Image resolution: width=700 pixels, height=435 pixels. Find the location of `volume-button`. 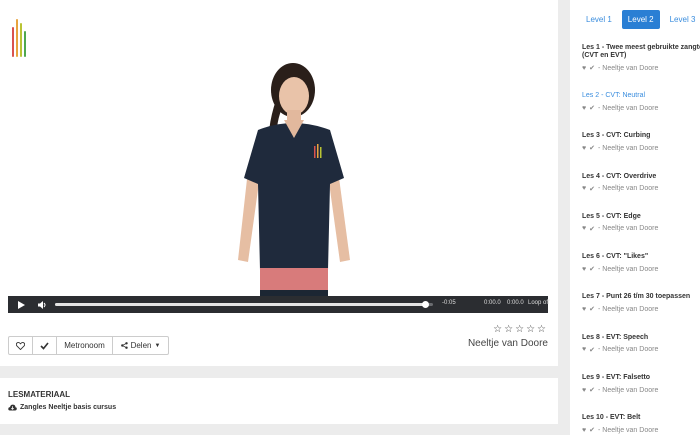

volume-button is located at coordinates (42, 304).